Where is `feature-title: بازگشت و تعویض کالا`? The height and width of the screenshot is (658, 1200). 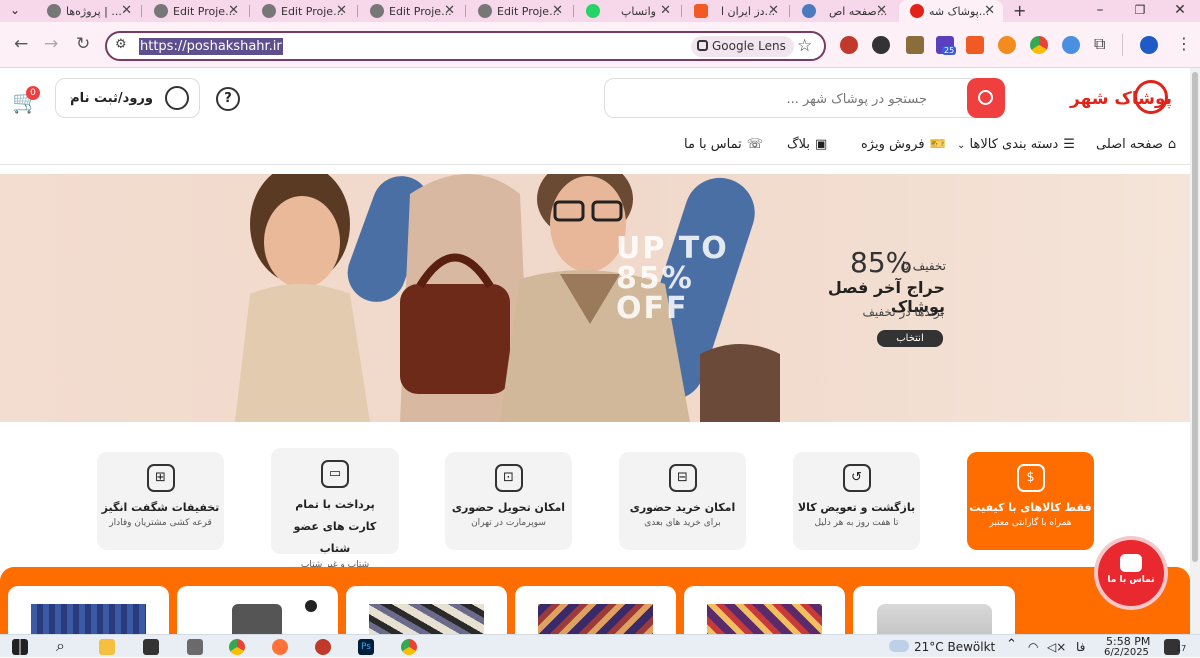
feature-title: بازگشت و تعویض کالا is located at coordinates (856, 507).